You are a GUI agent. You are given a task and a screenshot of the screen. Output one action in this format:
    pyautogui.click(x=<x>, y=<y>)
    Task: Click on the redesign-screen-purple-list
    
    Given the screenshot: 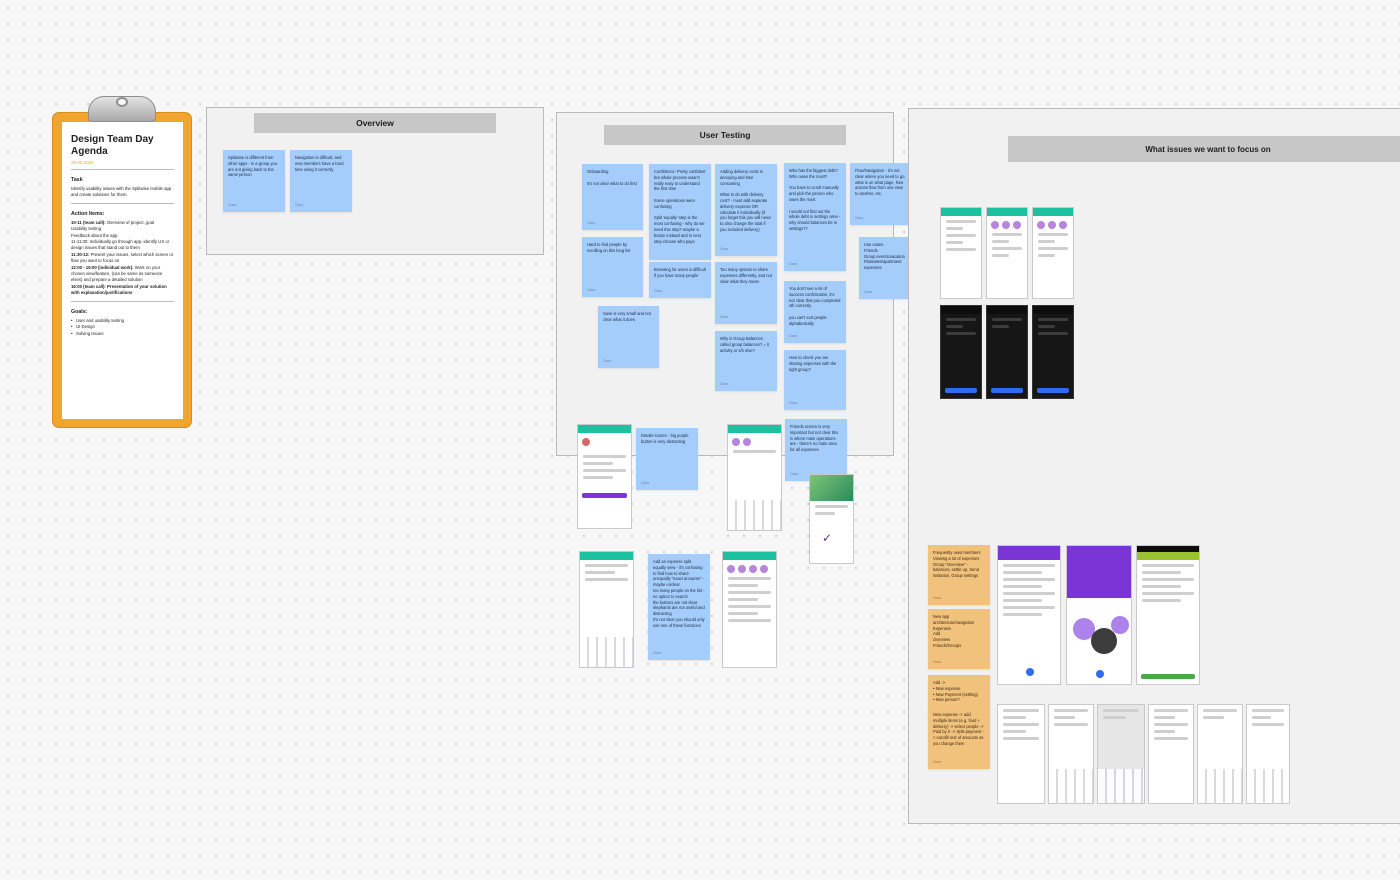 What is the action you would take?
    pyautogui.click(x=1029, y=615)
    